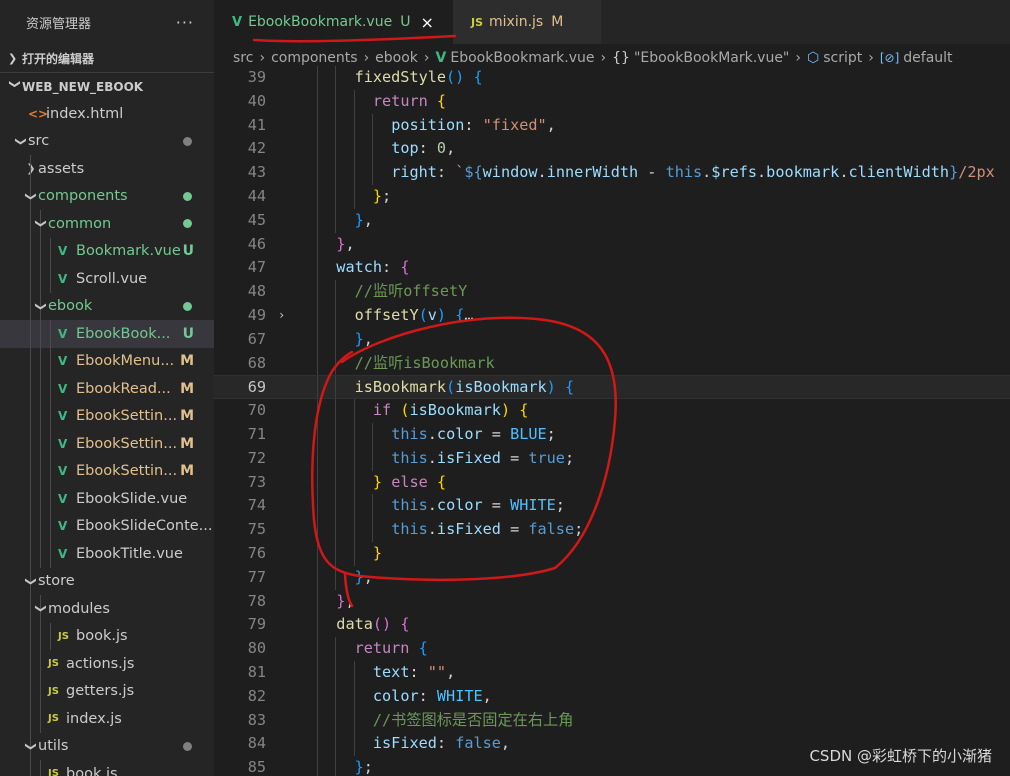 Image resolution: width=1010 pixels, height=776 pixels. Describe the element at coordinates (426, 22) in the screenshot. I see `close-icon: ×` at that location.